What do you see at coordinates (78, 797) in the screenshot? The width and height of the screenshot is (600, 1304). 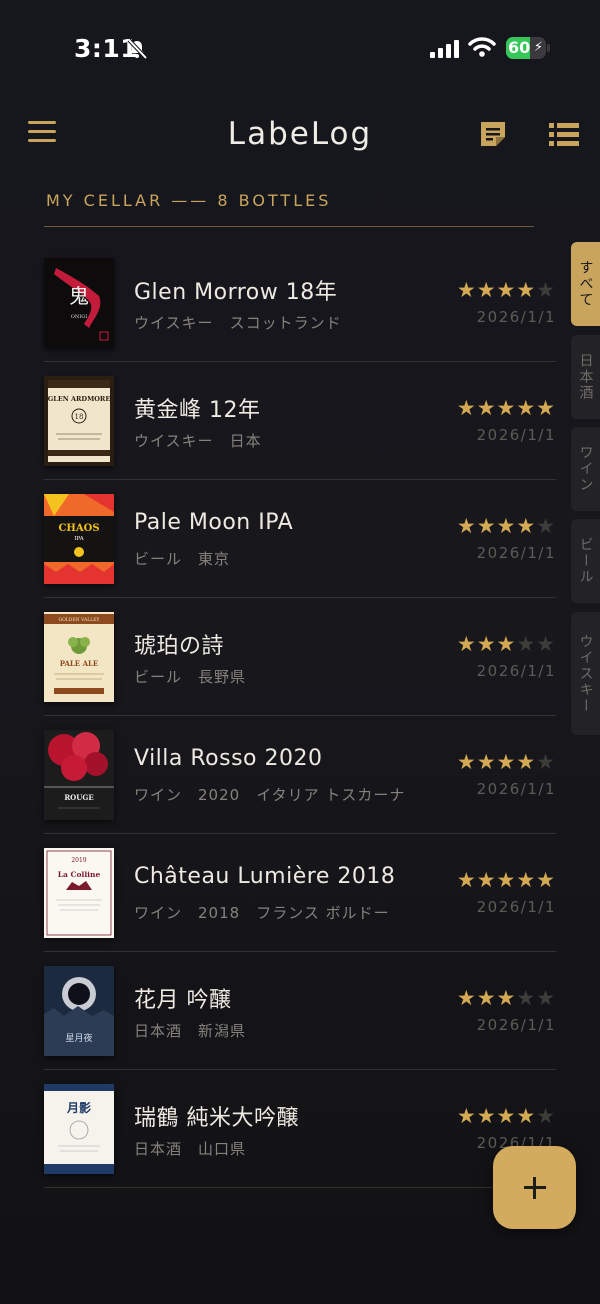 I see `label-text: ROUGE` at bounding box center [78, 797].